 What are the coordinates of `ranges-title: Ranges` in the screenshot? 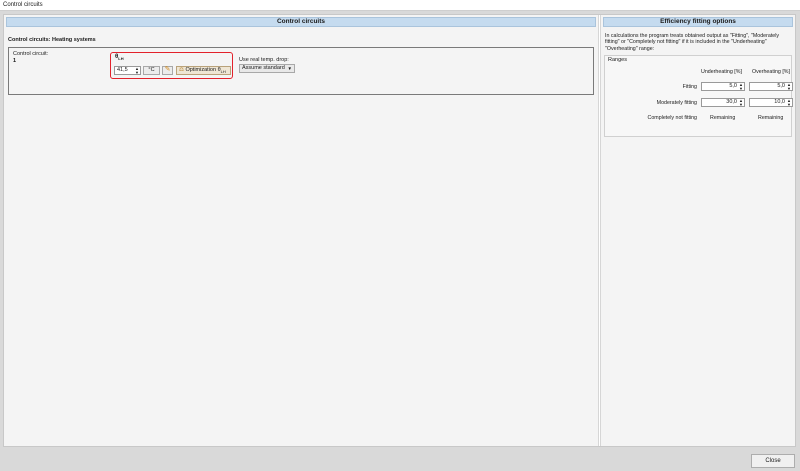 It's located at (617, 60).